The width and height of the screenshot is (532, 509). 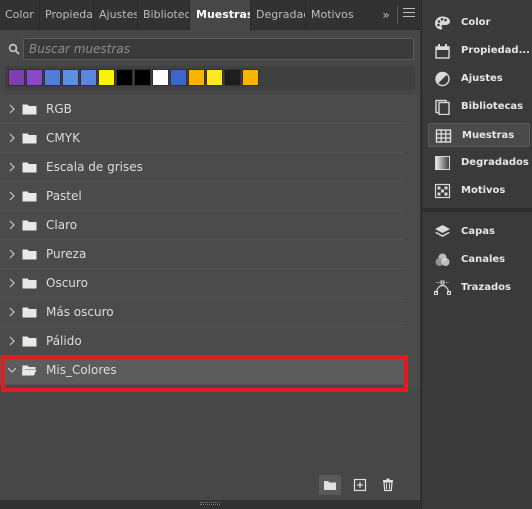 What do you see at coordinates (210, 503) in the screenshot?
I see `resize-grip` at bounding box center [210, 503].